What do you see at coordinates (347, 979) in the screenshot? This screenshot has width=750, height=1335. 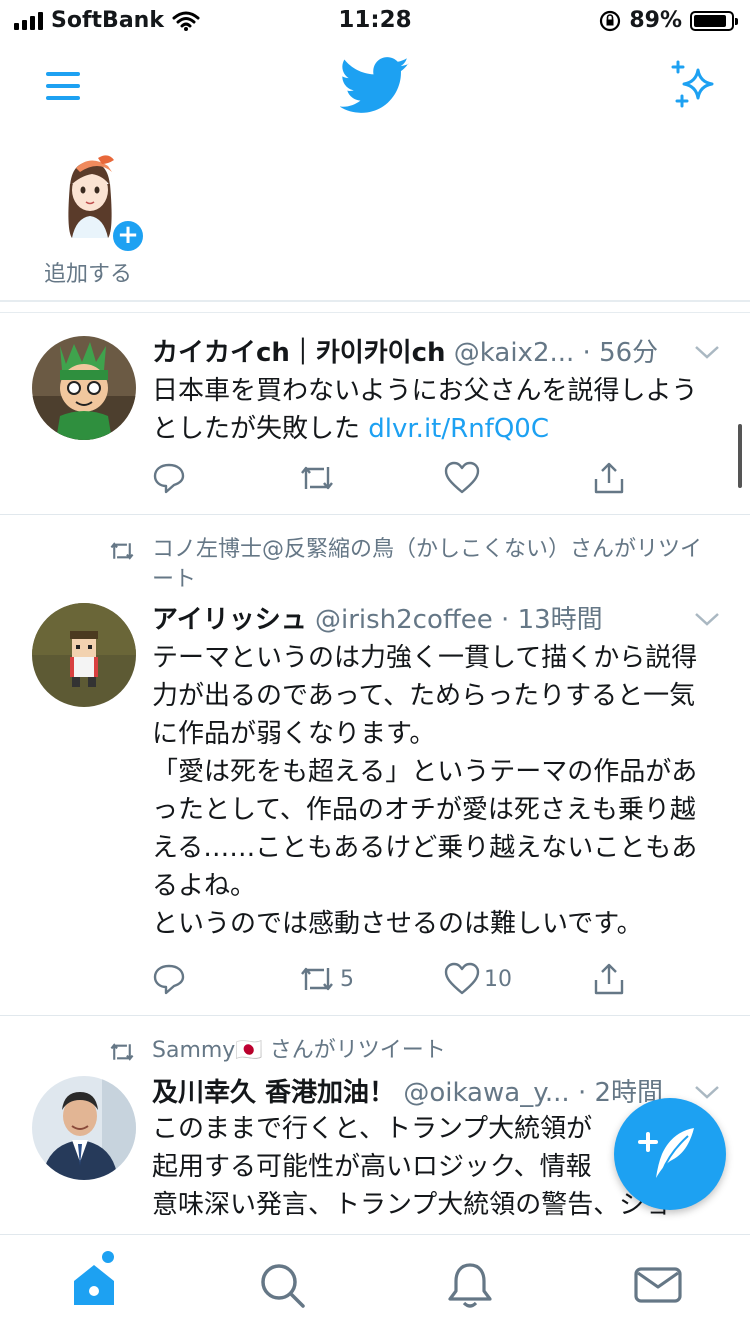 I see `retweet-count: 5` at bounding box center [347, 979].